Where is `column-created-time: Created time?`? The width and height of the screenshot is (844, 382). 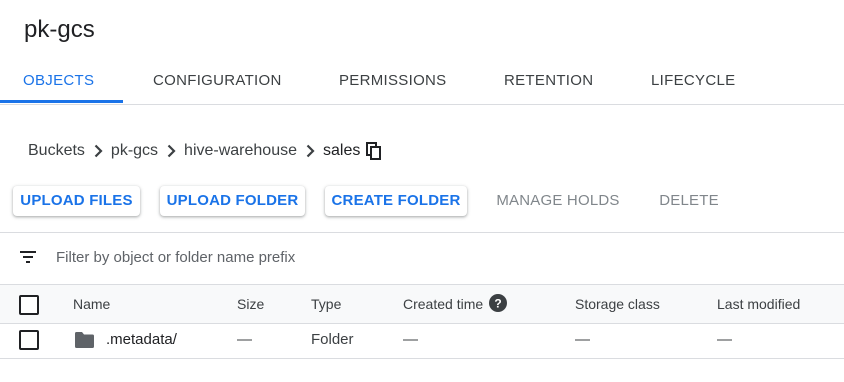 column-created-time: Created time? is located at coordinates (455, 304).